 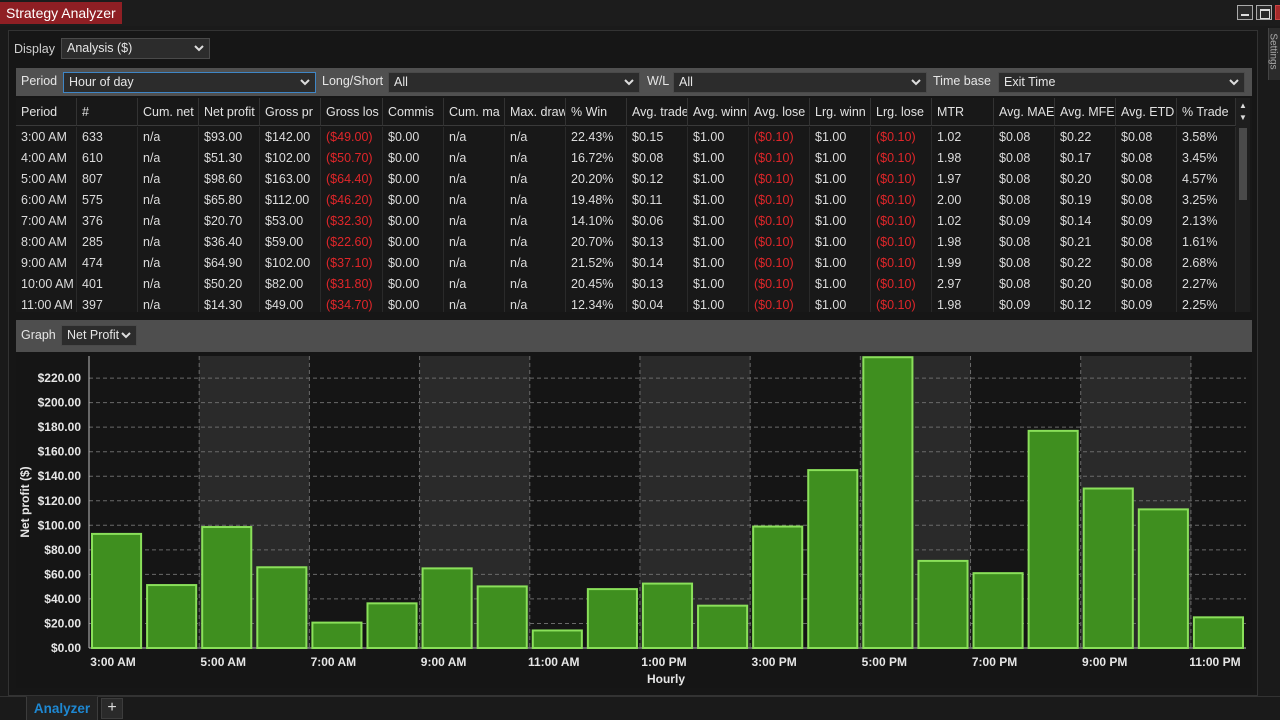 What do you see at coordinates (290, 179) in the screenshot?
I see `table-cell: $163.00` at bounding box center [290, 179].